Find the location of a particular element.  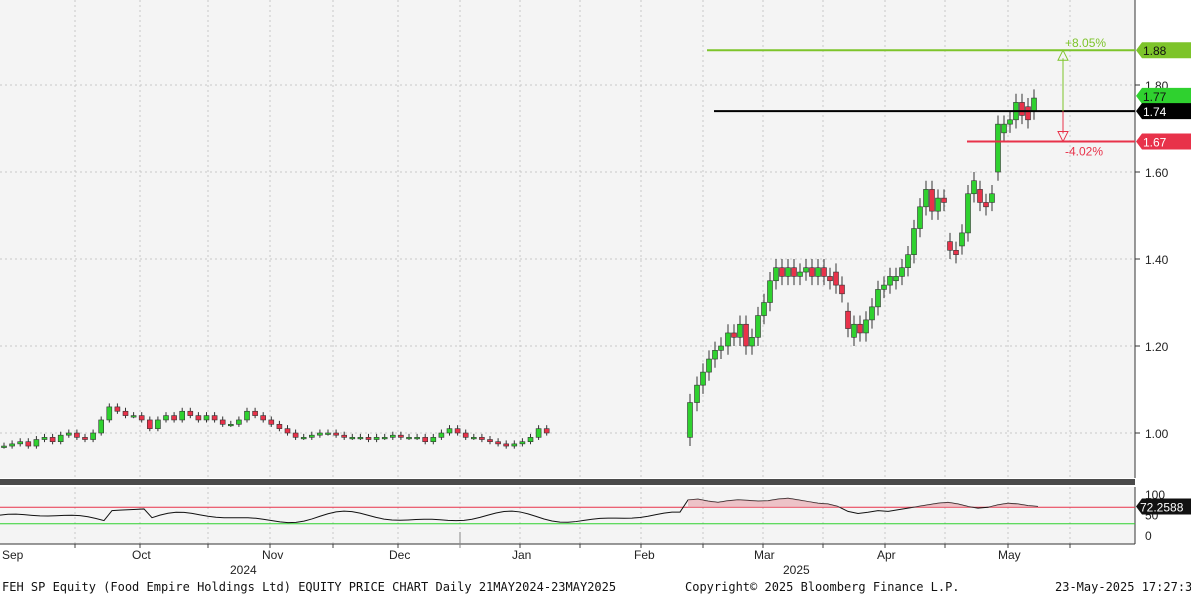

price-tag: 1.88 is located at coordinates (1163, 50).